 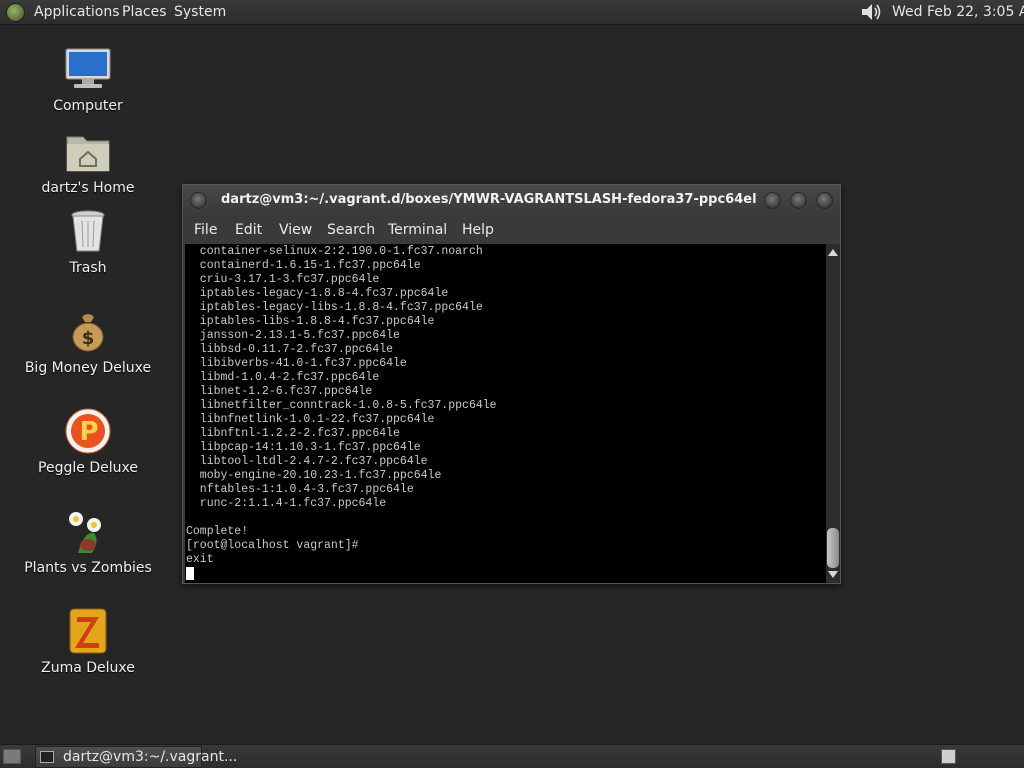 What do you see at coordinates (303, 265) in the screenshot?
I see `terminal-line: containerd-1.6.15-1.fc37.ppc64le` at bounding box center [303, 265].